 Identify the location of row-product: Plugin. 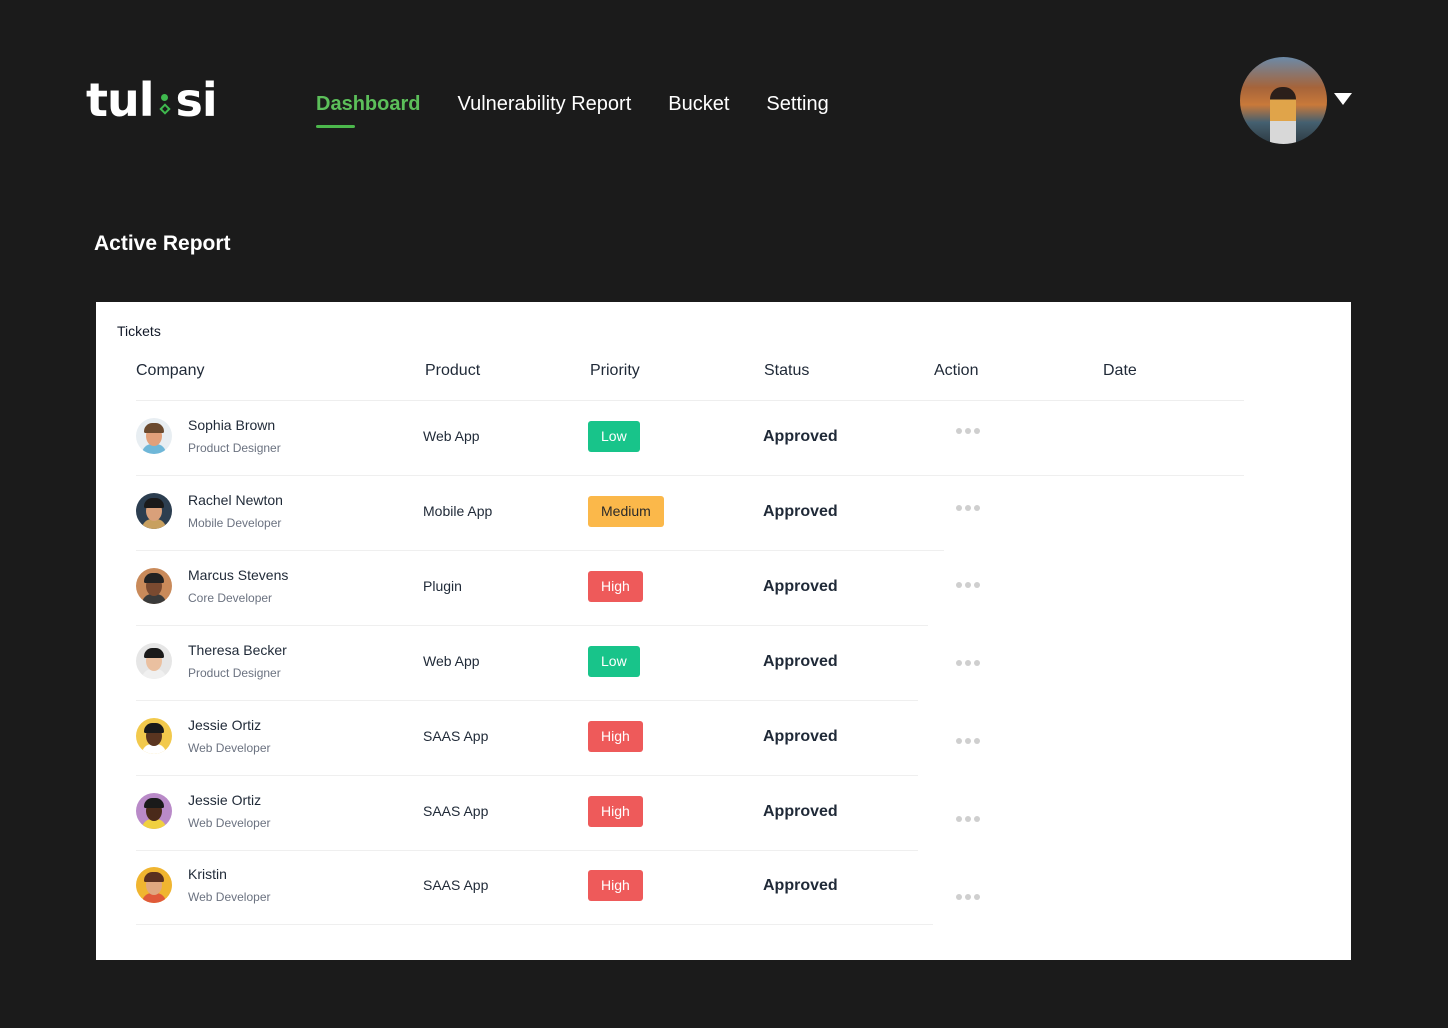
(442, 586).